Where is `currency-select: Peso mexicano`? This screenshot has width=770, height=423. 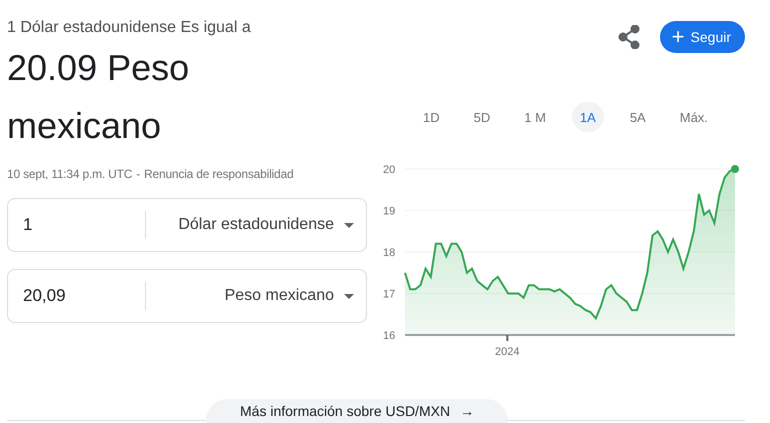
currency-select: Peso mexicano is located at coordinates (279, 296).